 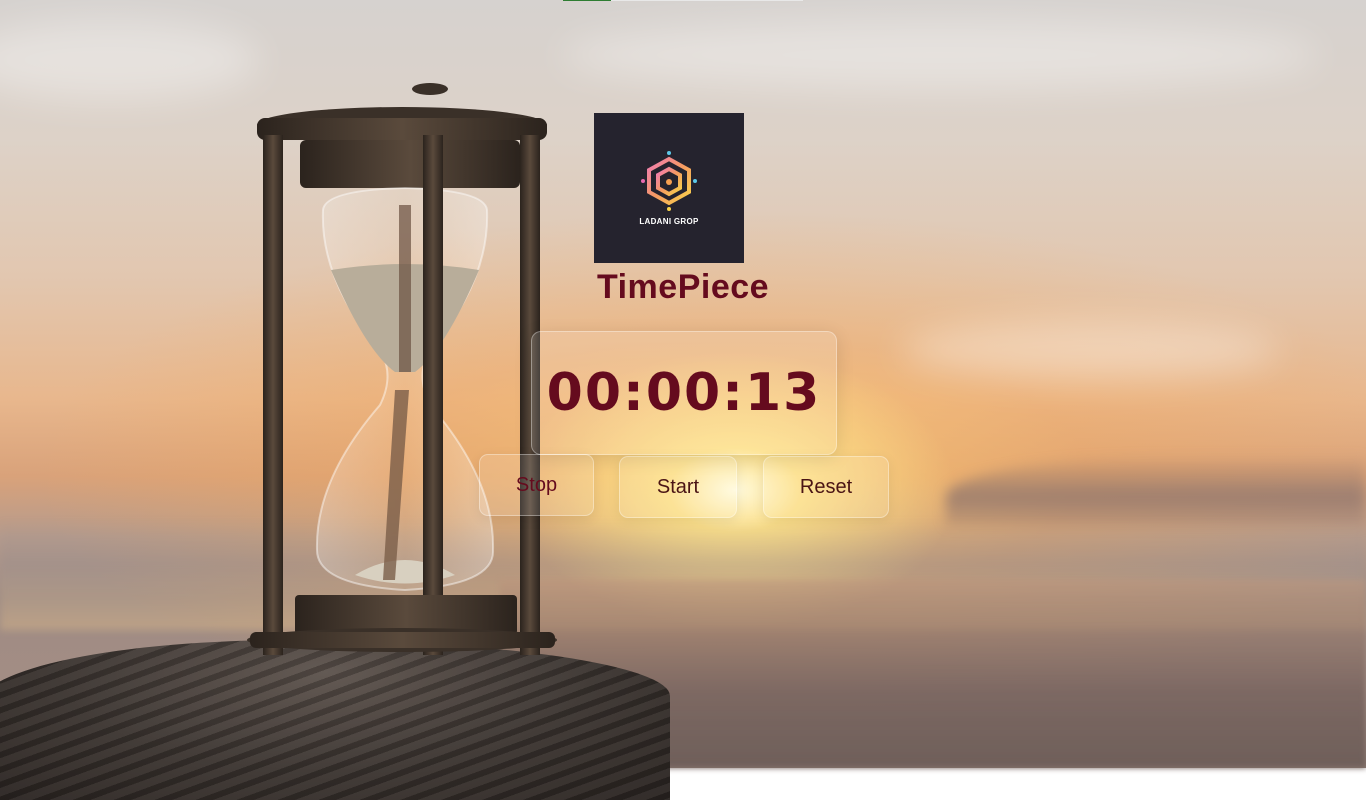 What do you see at coordinates (669, 180) in the screenshot?
I see `hexagon-spiral-logo-icon` at bounding box center [669, 180].